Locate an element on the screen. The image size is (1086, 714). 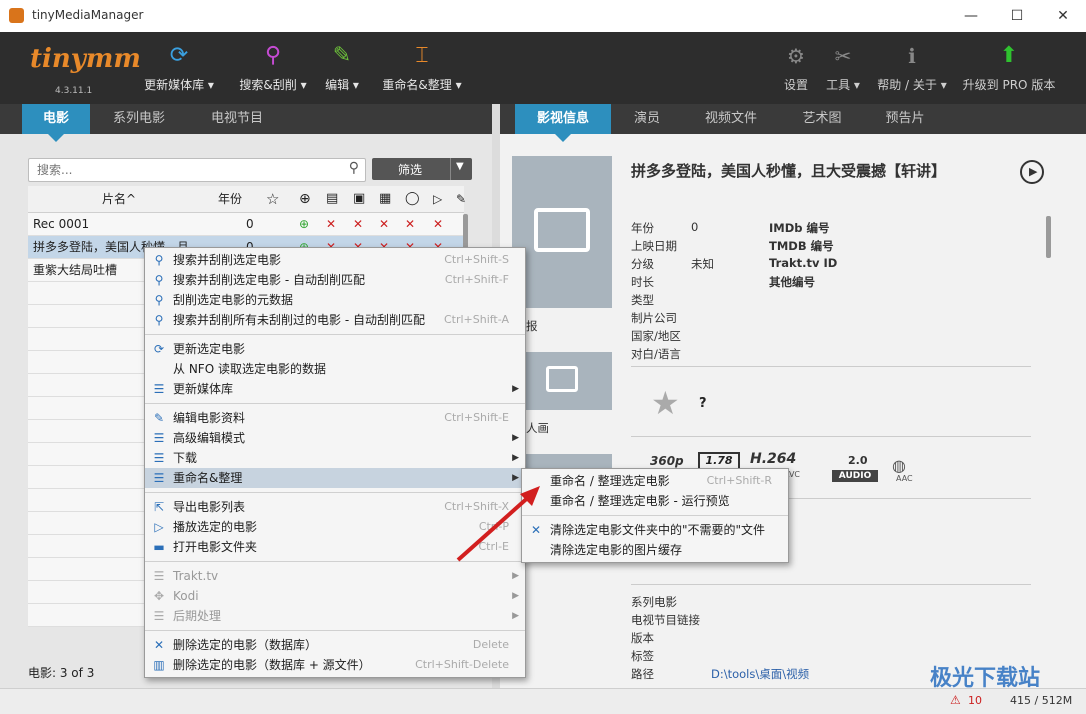
column-year: 年份 is located at coordinates (230, 199).